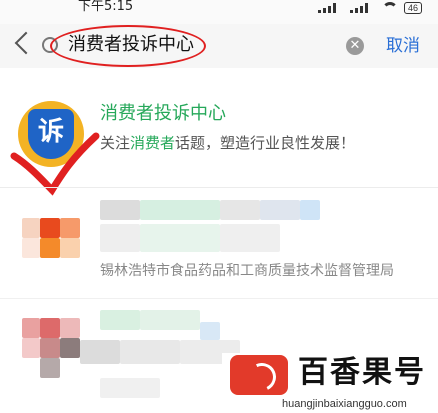  What do you see at coordinates (362, 372) in the screenshot?
I see `watermark-brand: 百香果号` at bounding box center [362, 372].